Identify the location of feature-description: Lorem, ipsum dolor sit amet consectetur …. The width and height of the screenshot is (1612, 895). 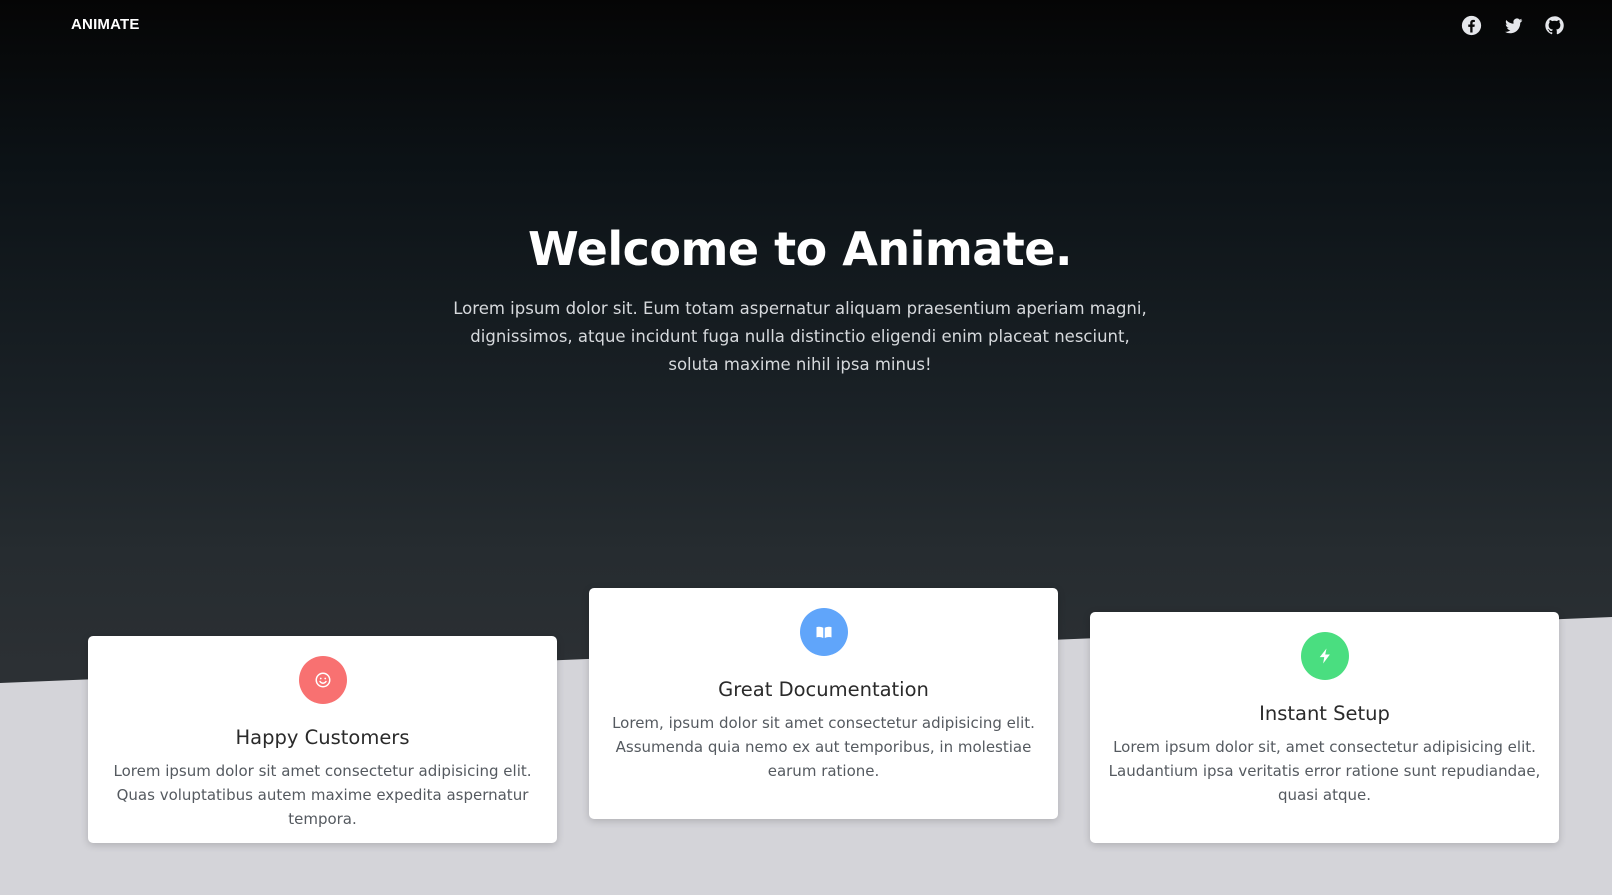
(823, 747).